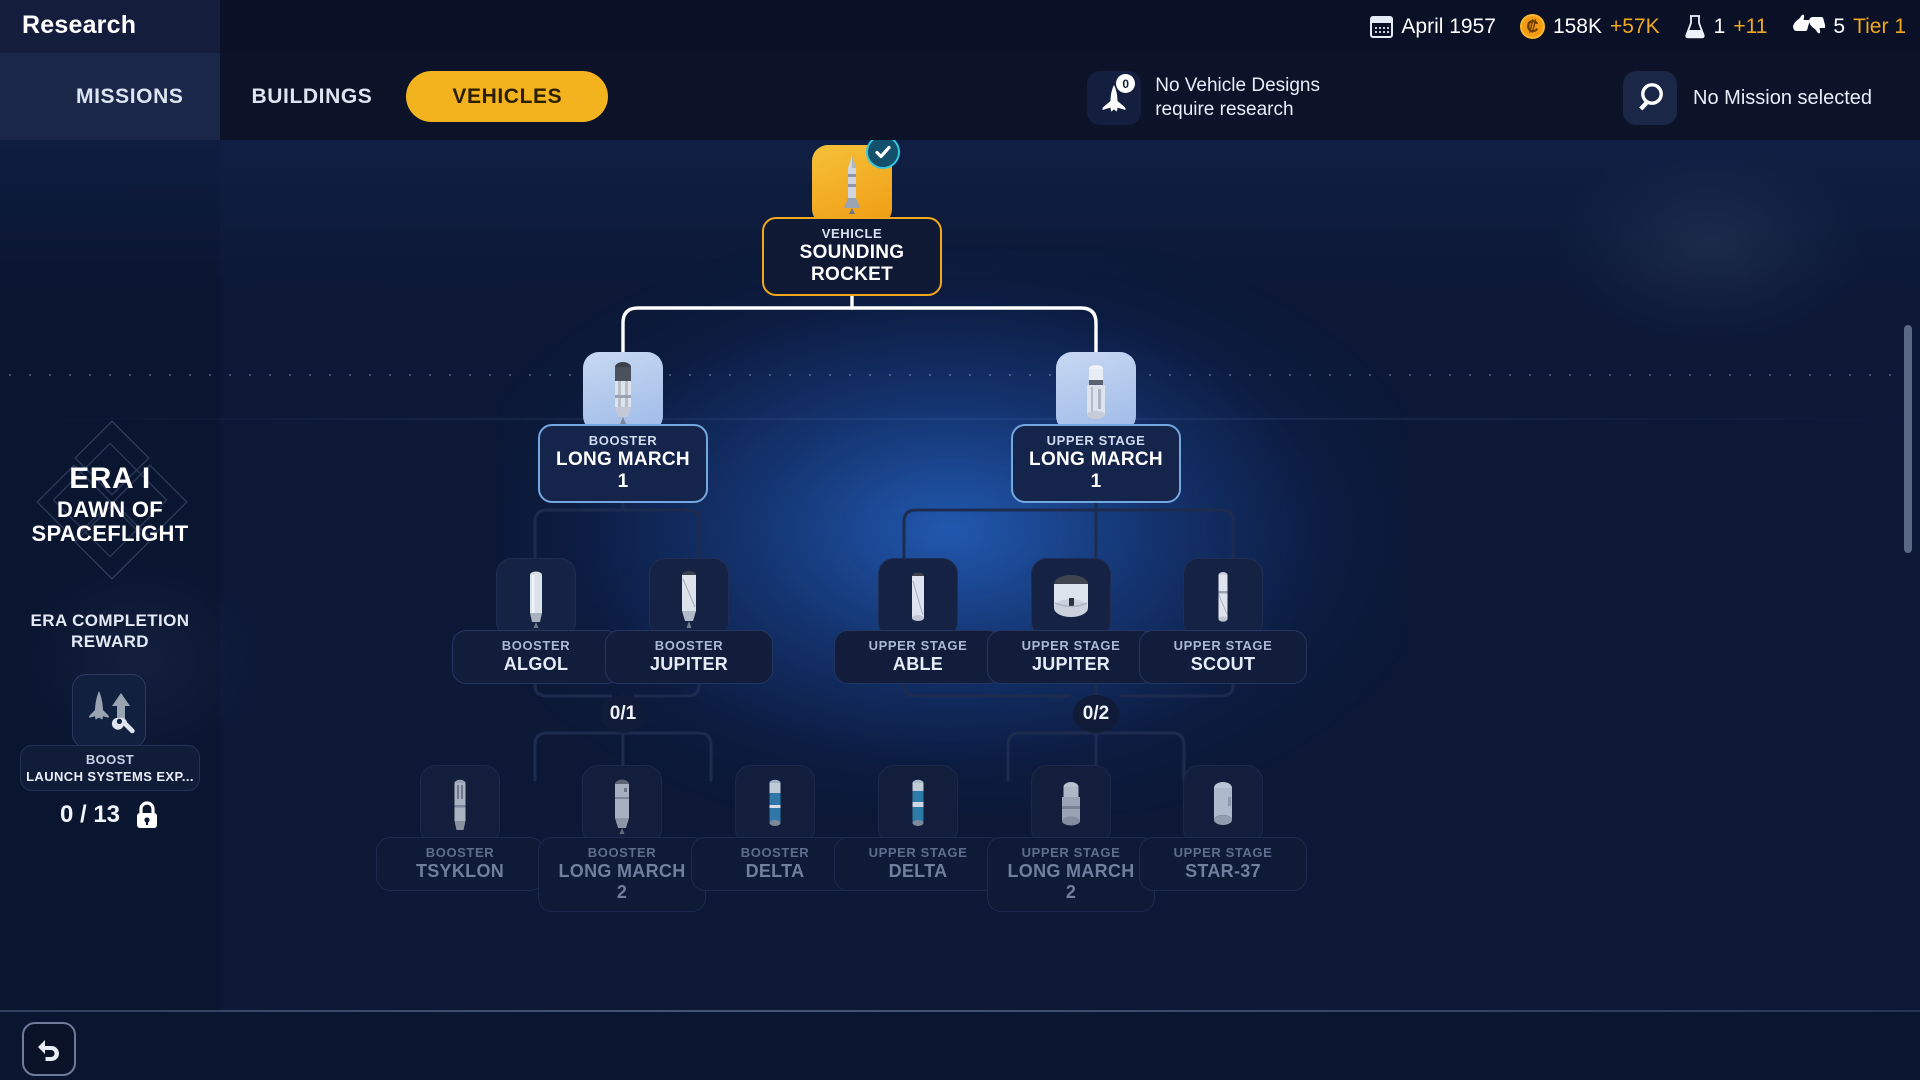  I want to click on tab-missions-label: MISSIONS, so click(130, 96).